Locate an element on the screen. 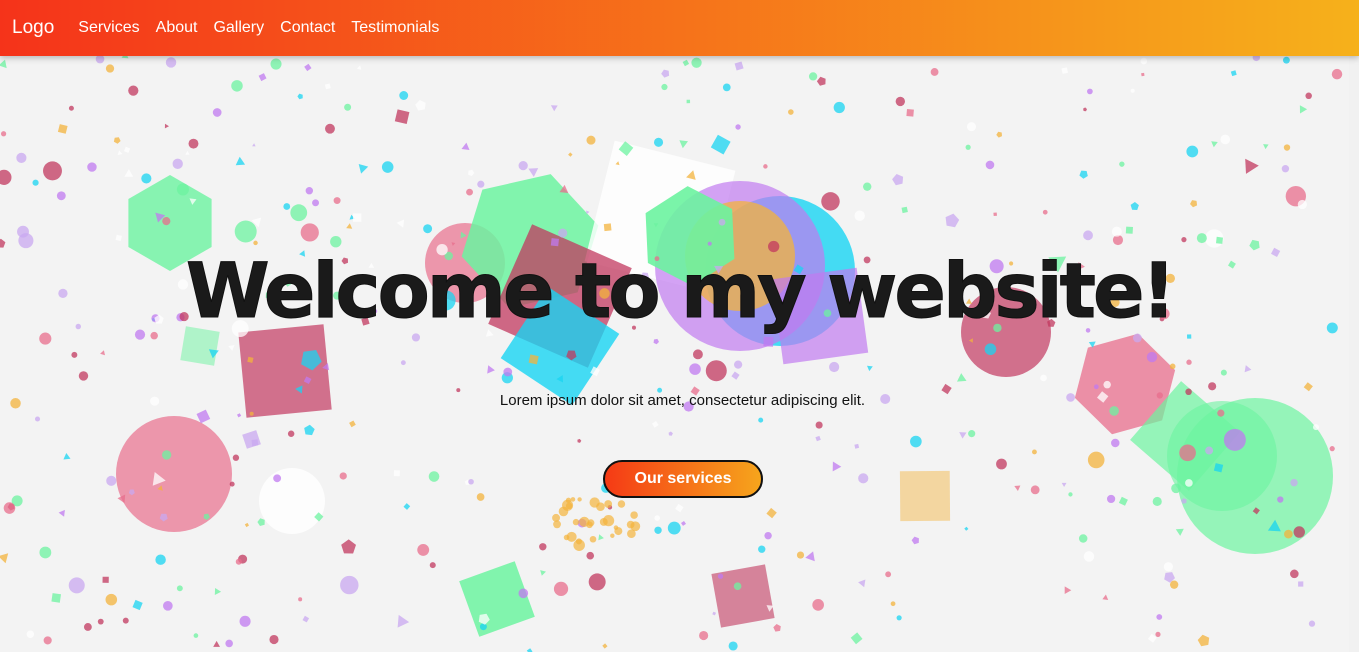 The image size is (1359, 652). logo: Logo is located at coordinates (33, 28).